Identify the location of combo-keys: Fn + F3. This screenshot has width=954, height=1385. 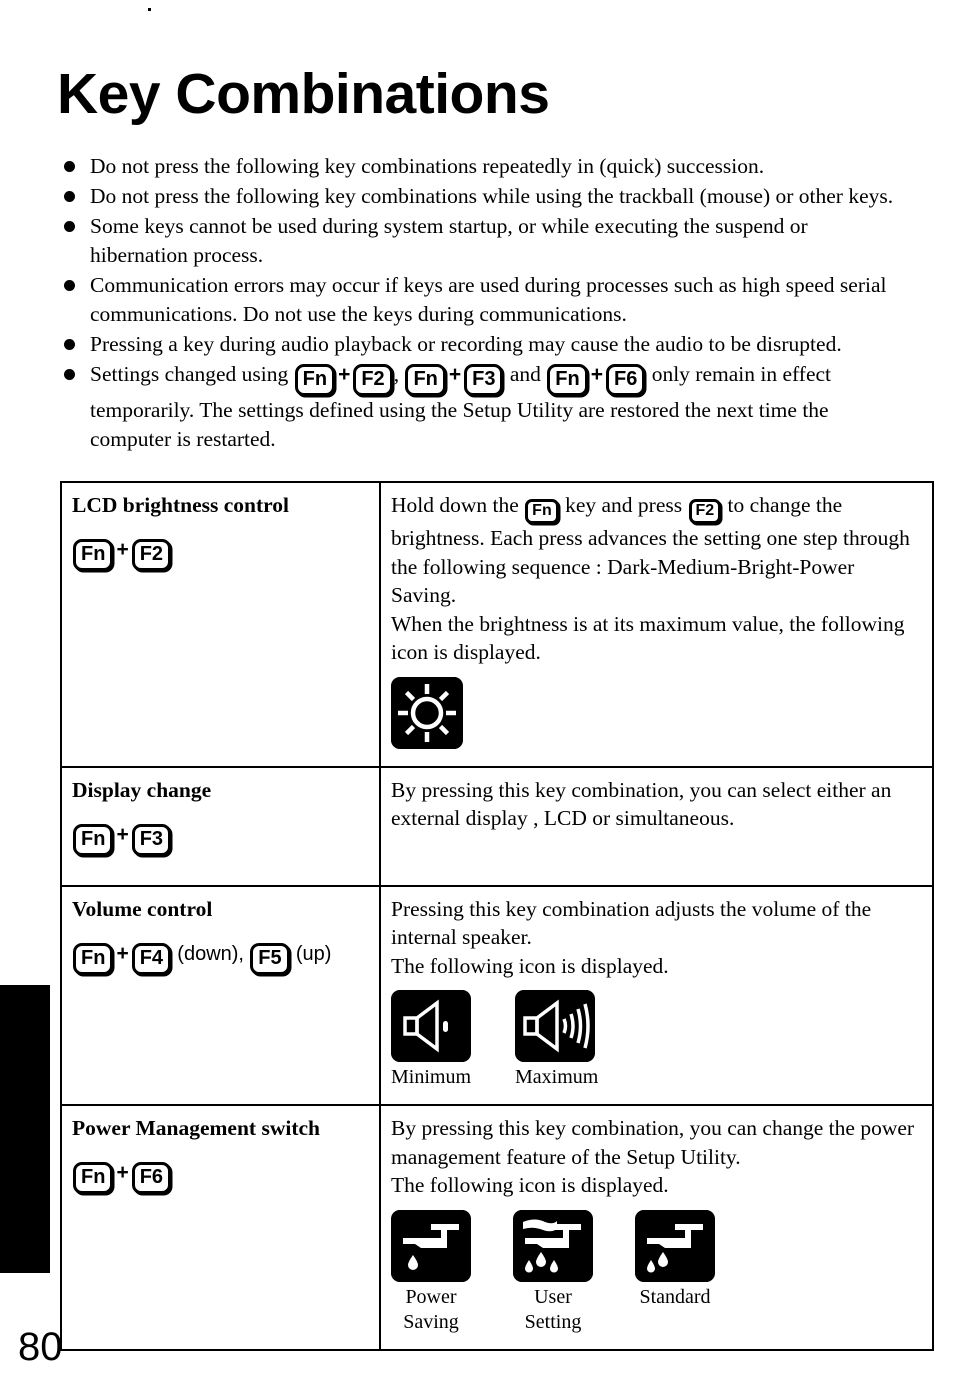
(225, 837).